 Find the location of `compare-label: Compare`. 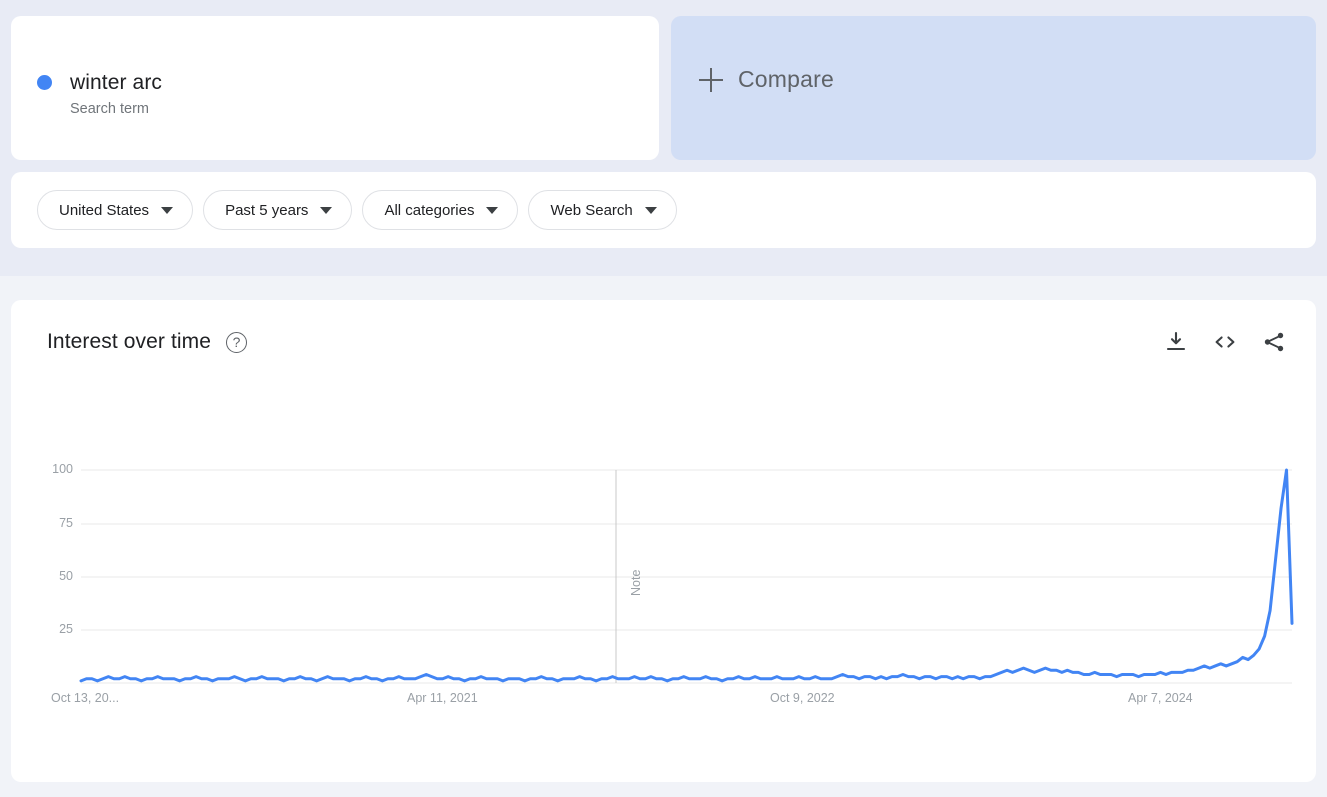

compare-label: Compare is located at coordinates (786, 79).